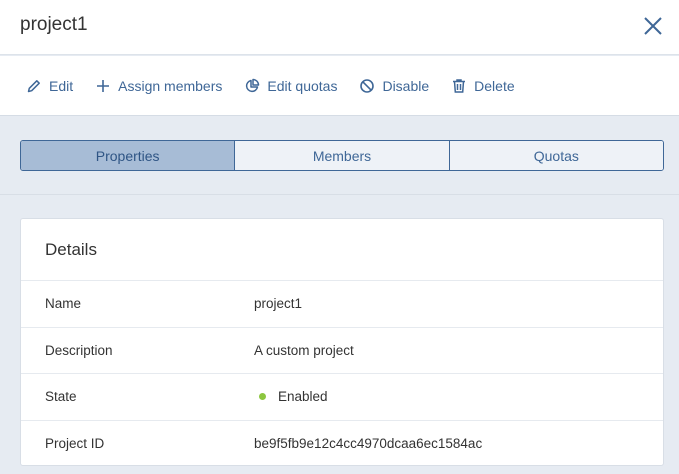 The width and height of the screenshot is (679, 474). I want to click on pie-chart-icon, so click(252, 86).